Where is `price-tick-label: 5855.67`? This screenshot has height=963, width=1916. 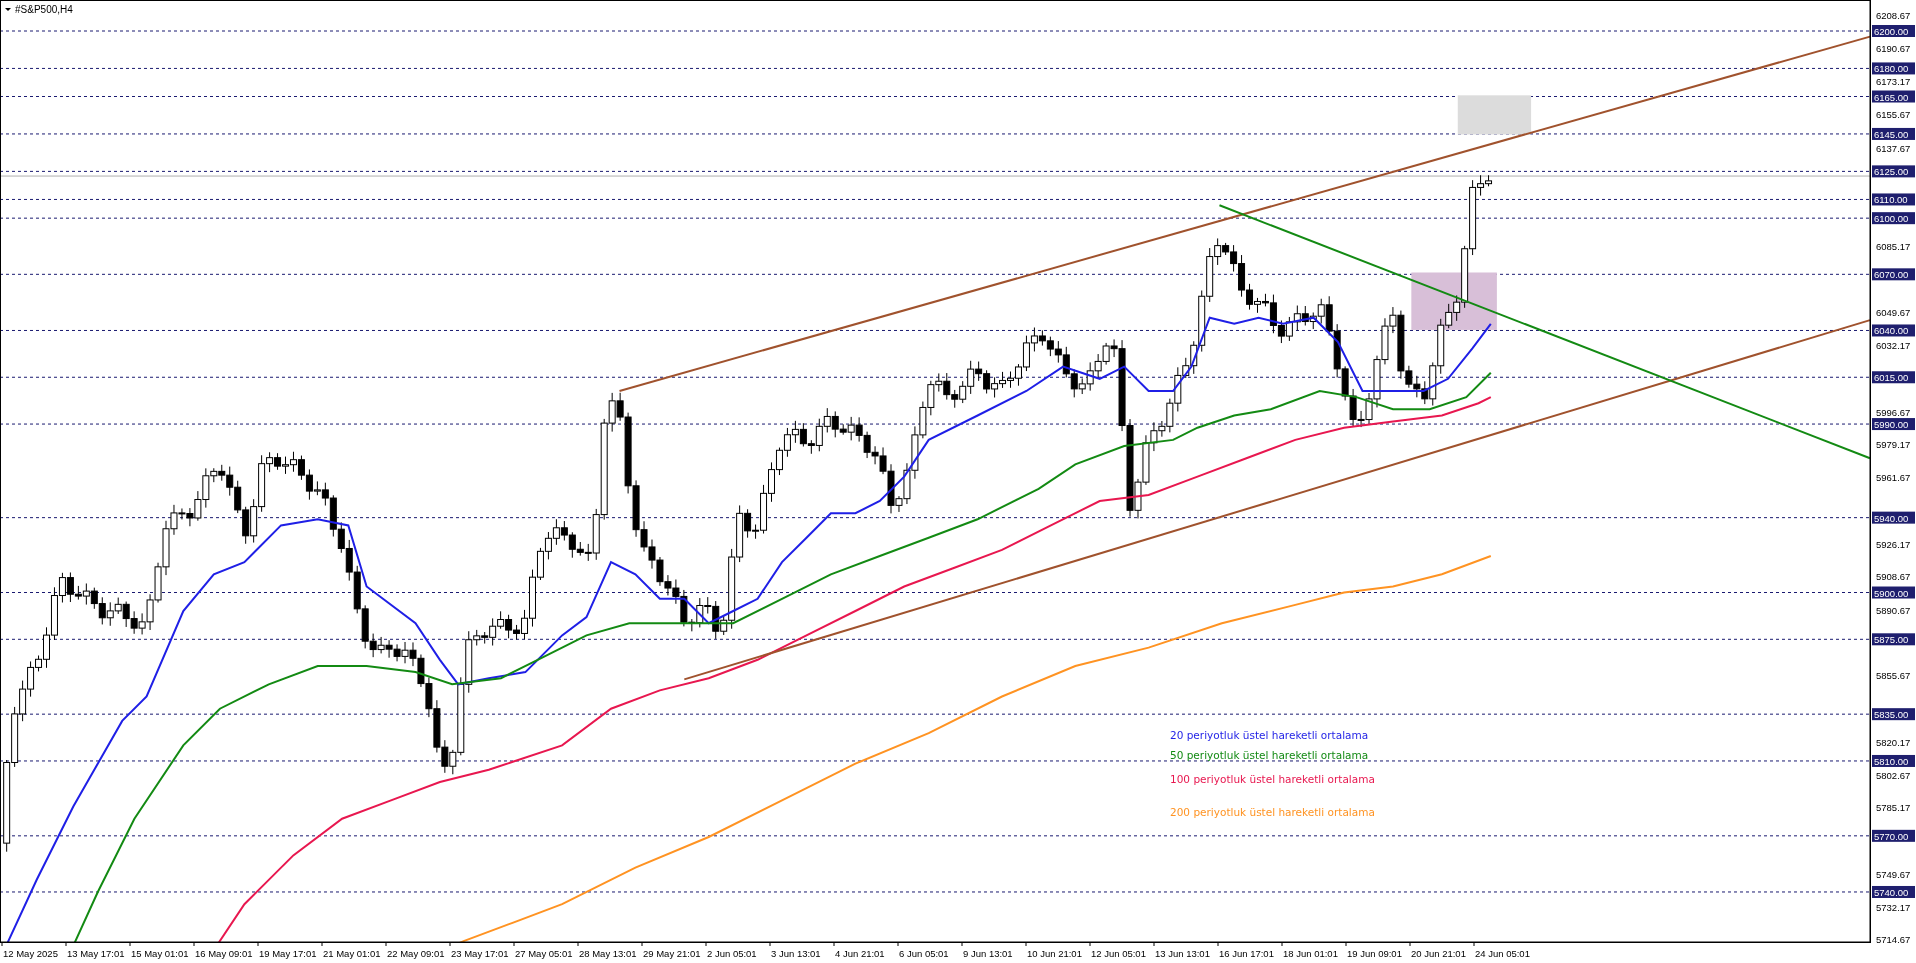 price-tick-label: 5855.67 is located at coordinates (1893, 676).